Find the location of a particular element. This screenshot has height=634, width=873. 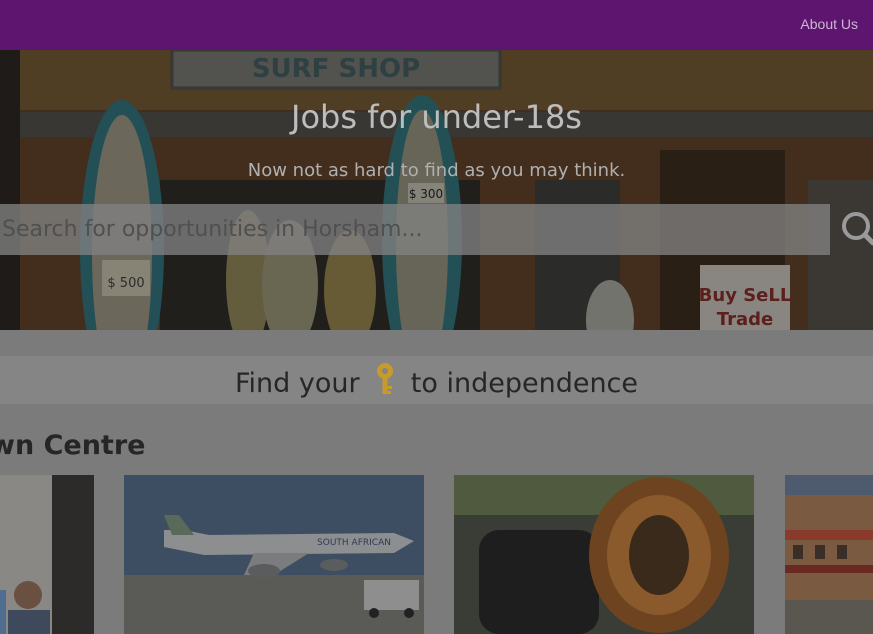

top-navbar: About Us is located at coordinates (436, 25).